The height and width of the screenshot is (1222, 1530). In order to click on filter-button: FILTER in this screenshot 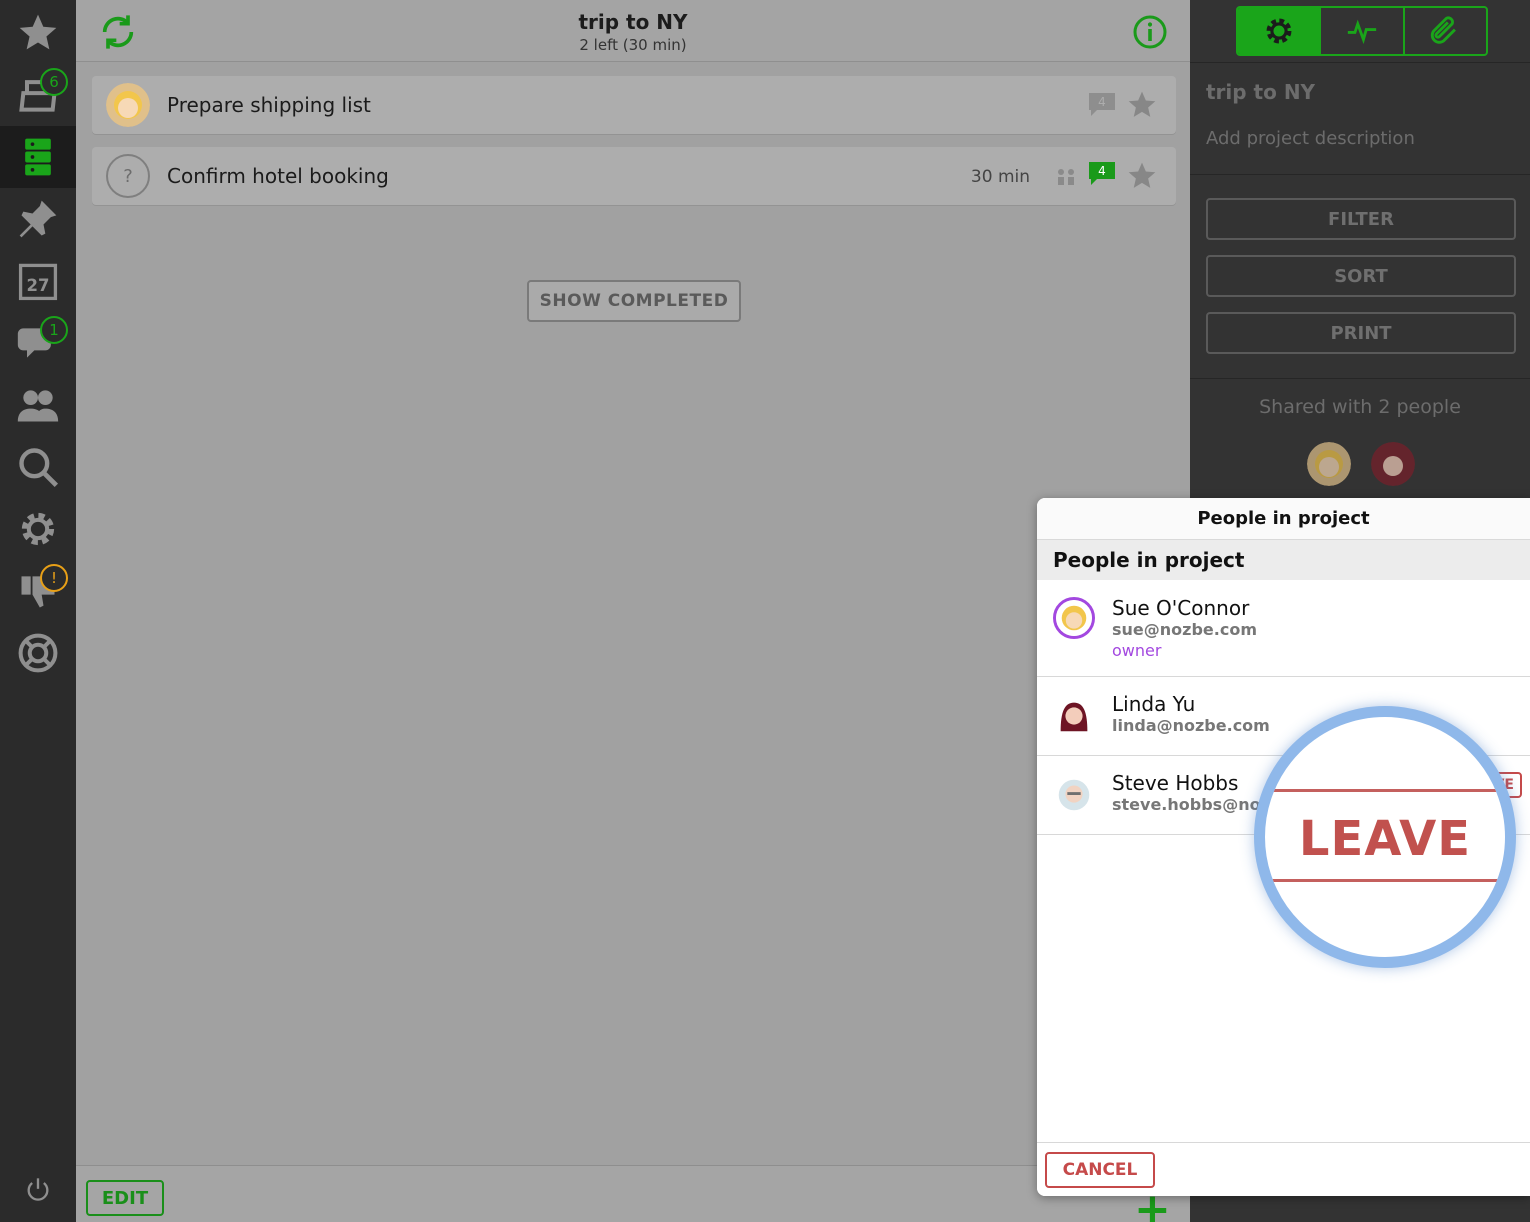, I will do `click(1361, 219)`.